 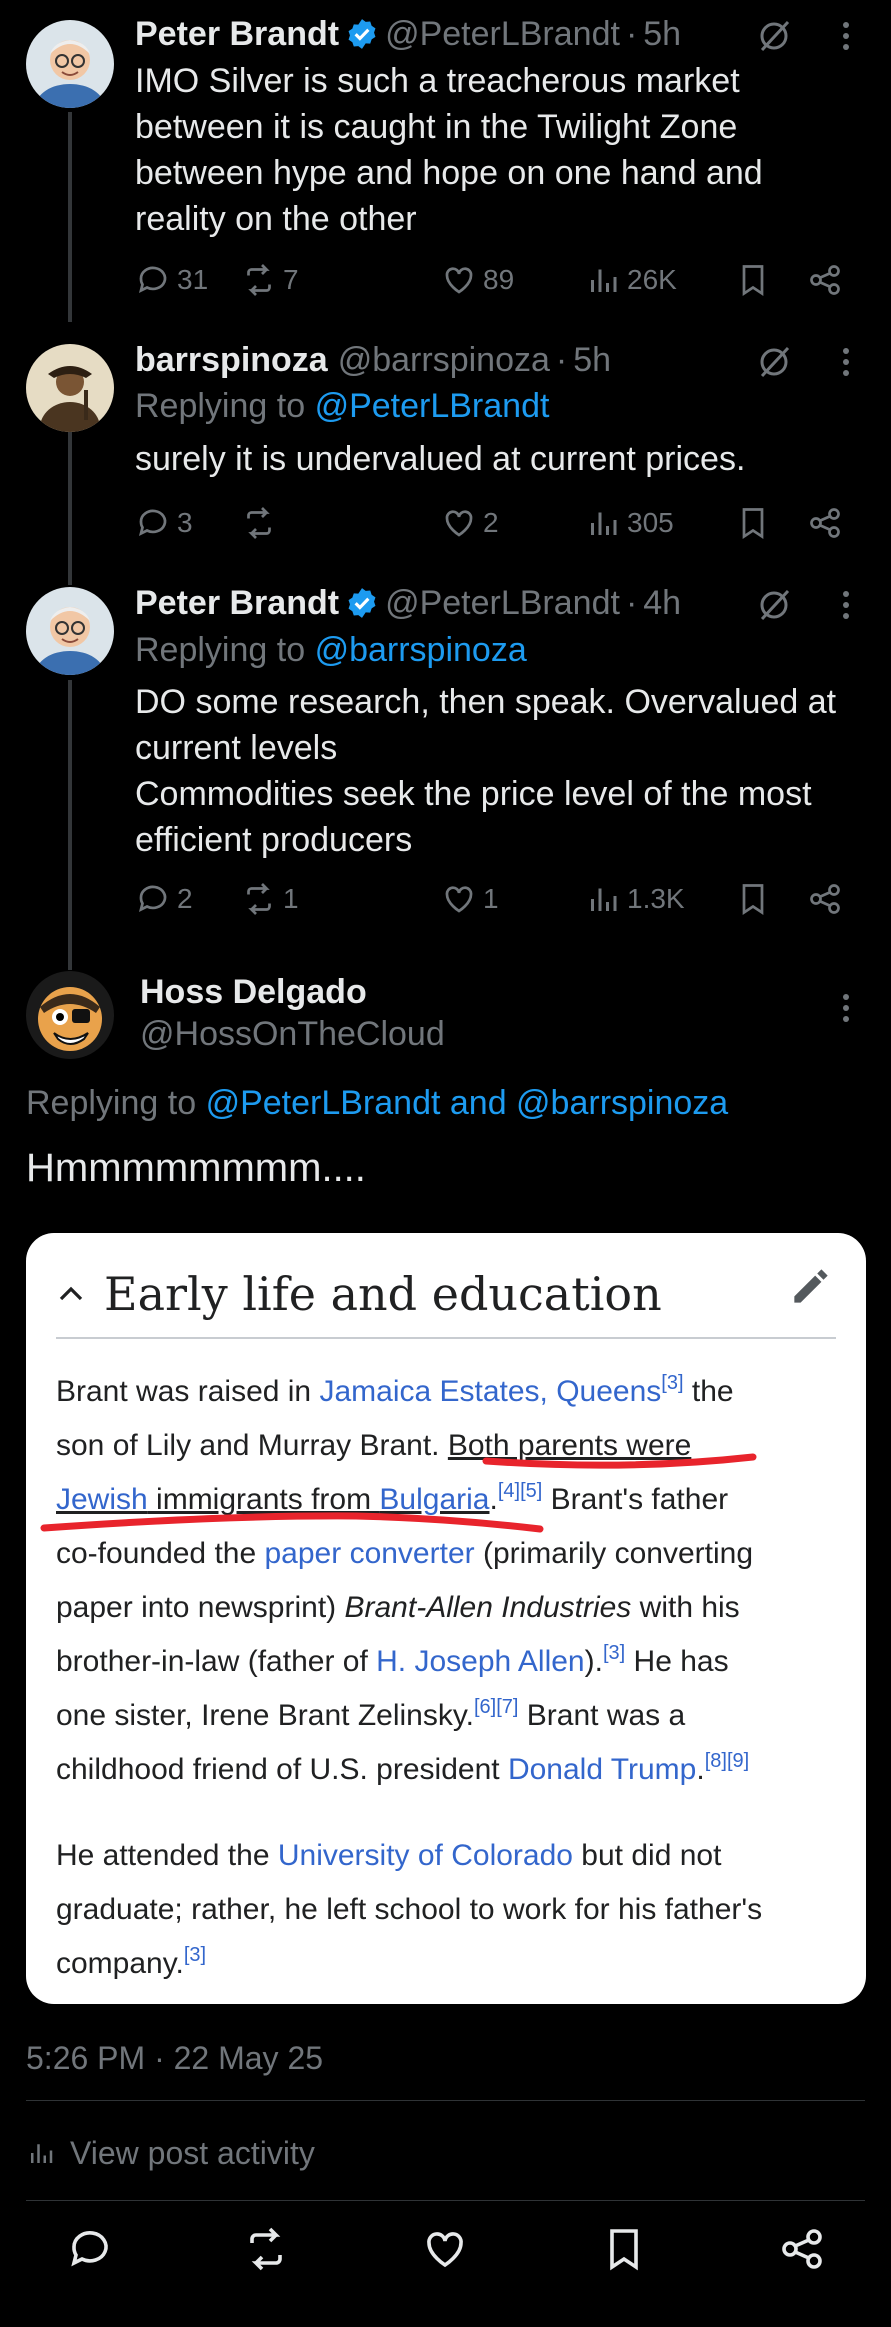 I want to click on reply-count: 31, so click(x=193, y=279).